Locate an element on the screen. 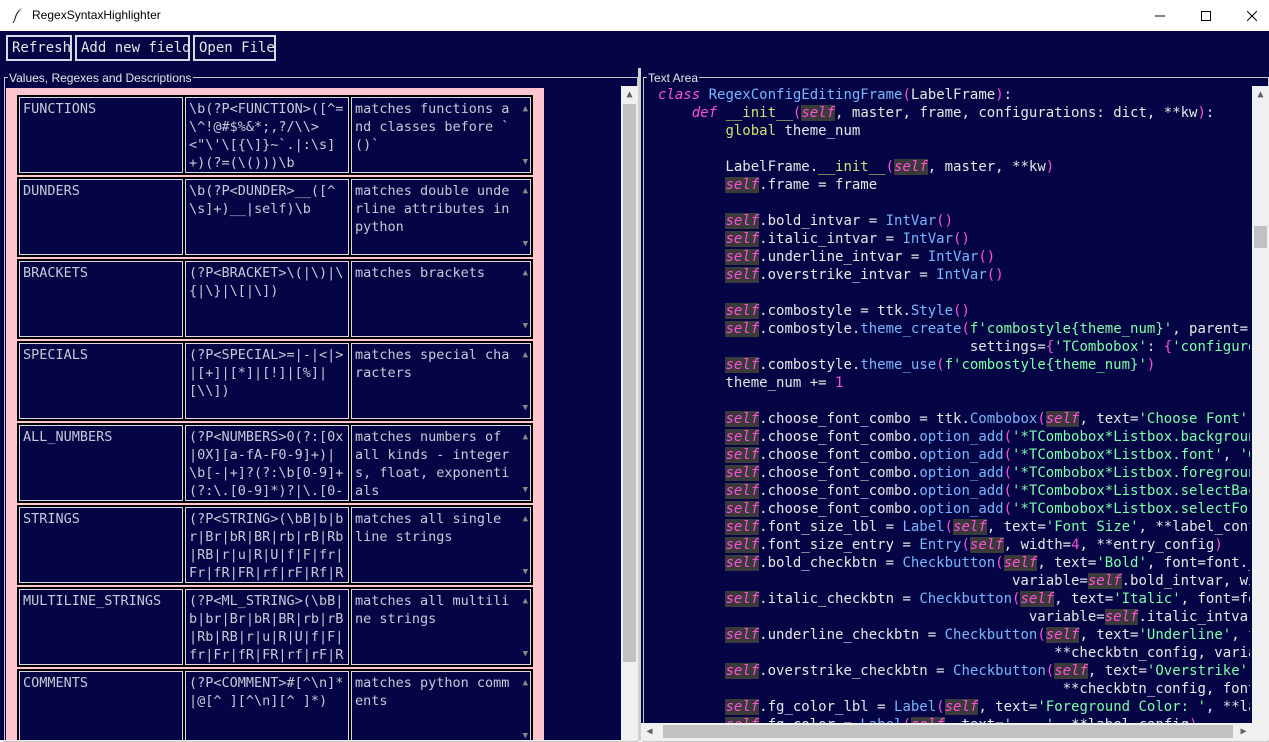 This screenshot has height=742, width=1269. window-title: RegexSyntaxHighlighter is located at coordinates (96, 15).